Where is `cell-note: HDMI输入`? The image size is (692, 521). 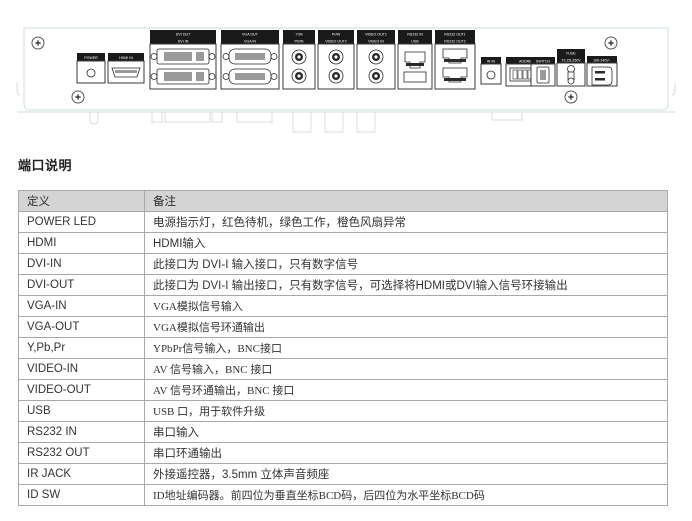 cell-note: HDMI输入 is located at coordinates (406, 243).